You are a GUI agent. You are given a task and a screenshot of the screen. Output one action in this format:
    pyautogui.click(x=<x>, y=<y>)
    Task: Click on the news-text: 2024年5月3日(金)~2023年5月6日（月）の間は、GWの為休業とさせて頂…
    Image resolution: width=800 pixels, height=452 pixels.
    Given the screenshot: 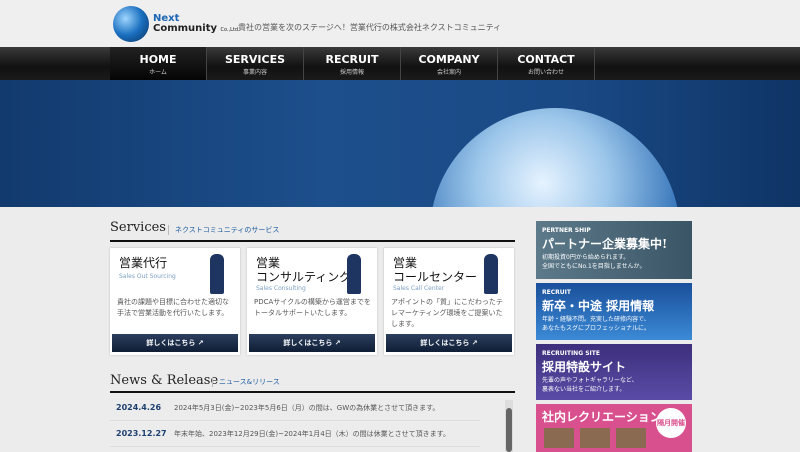 What is the action you would take?
    pyautogui.click(x=307, y=408)
    